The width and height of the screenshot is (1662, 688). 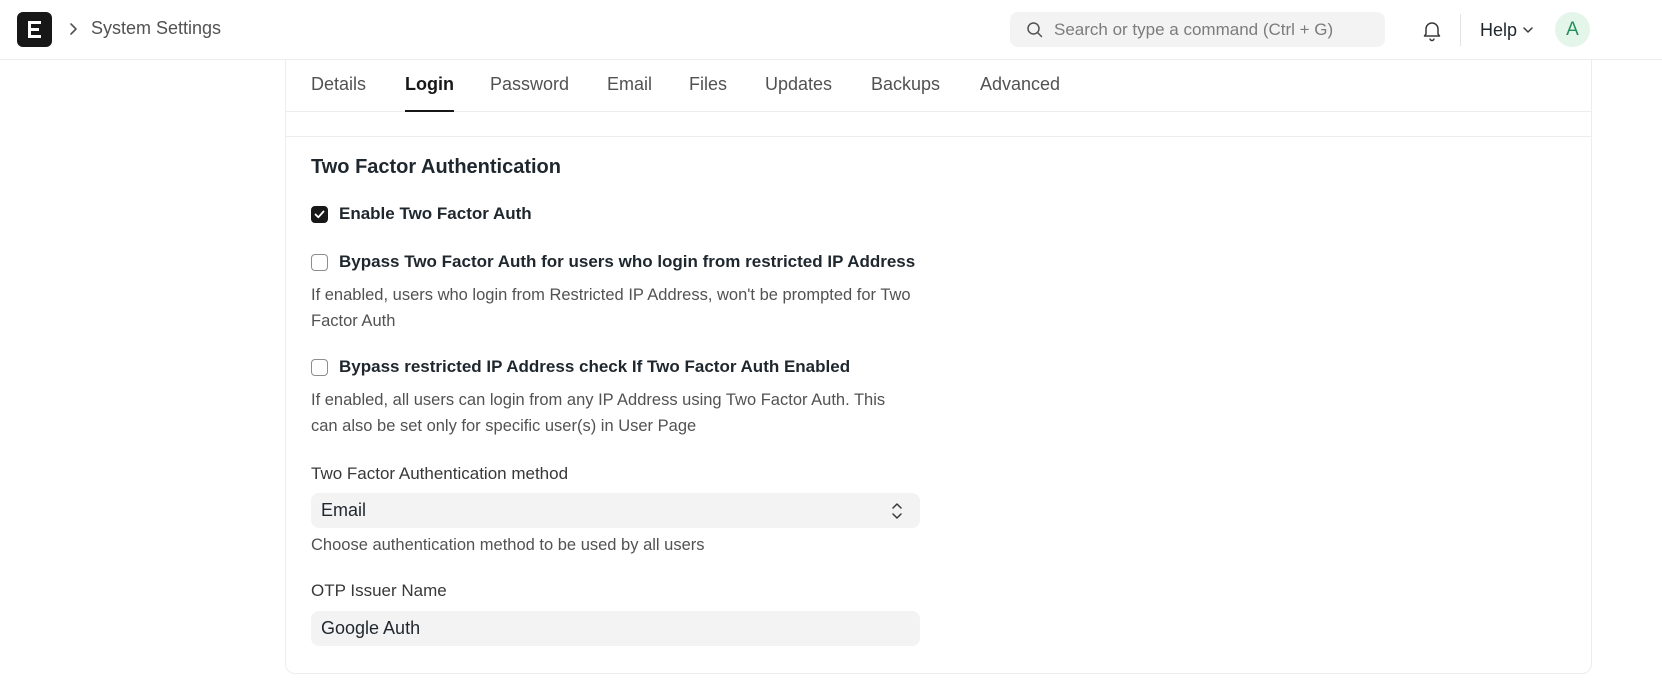 I want to click on enable-2fa-checkbox, so click(x=319, y=214).